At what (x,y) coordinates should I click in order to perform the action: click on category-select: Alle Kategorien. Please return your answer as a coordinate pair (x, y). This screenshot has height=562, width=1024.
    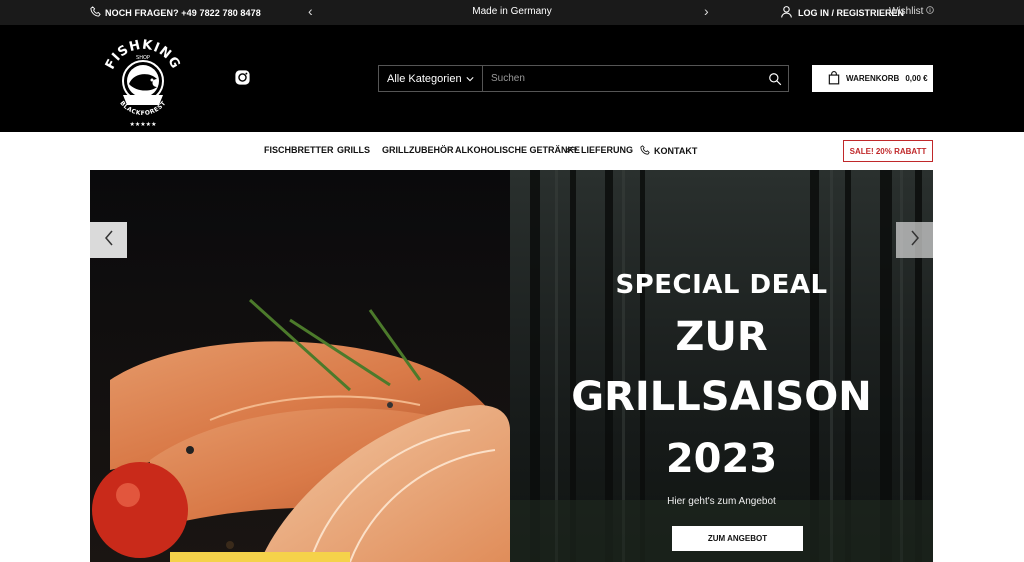
    Looking at the image, I should click on (431, 78).